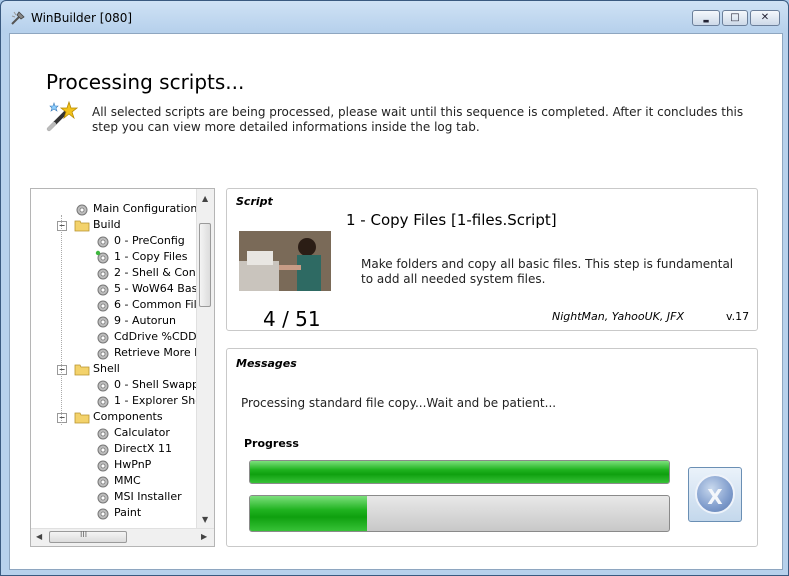  I want to click on script-authors: NightMan, YahooUK, JFX, so click(618, 316).